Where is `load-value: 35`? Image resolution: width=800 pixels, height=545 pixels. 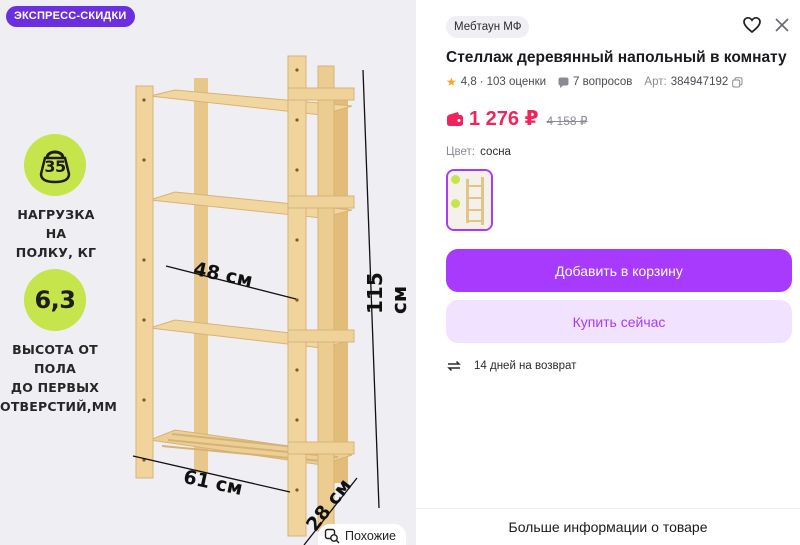
load-value: 35 is located at coordinates (55, 166).